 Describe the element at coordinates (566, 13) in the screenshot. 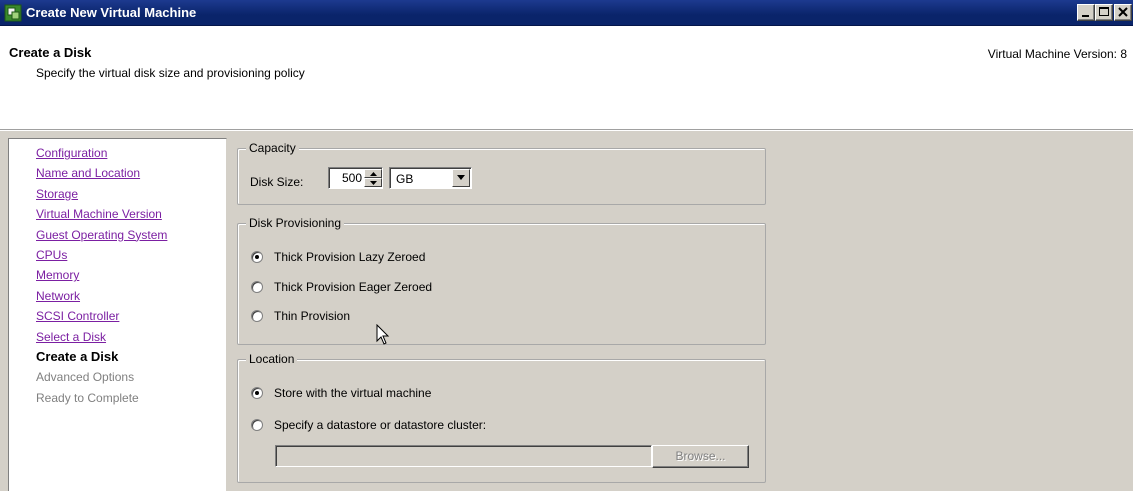

I see `title-bar: Create New Virtual Machine` at that location.